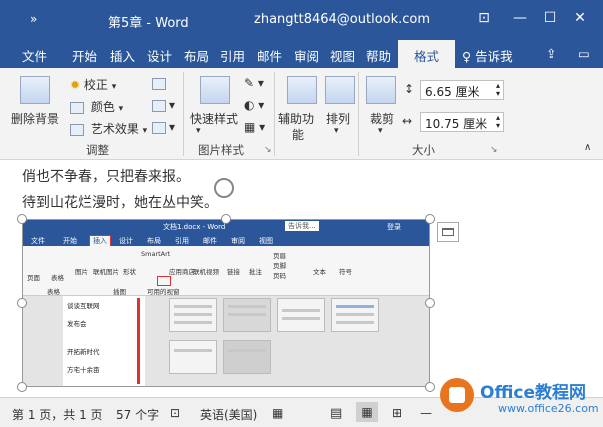 This screenshot has width=603, height=427. I want to click on menu-view: 视图, so click(342, 55).